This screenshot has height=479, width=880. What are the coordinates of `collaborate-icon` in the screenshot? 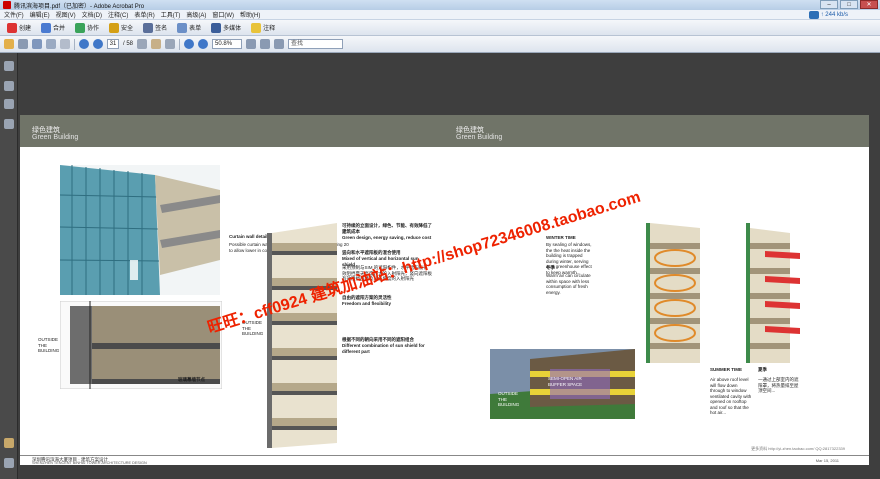 It's located at (80, 27).